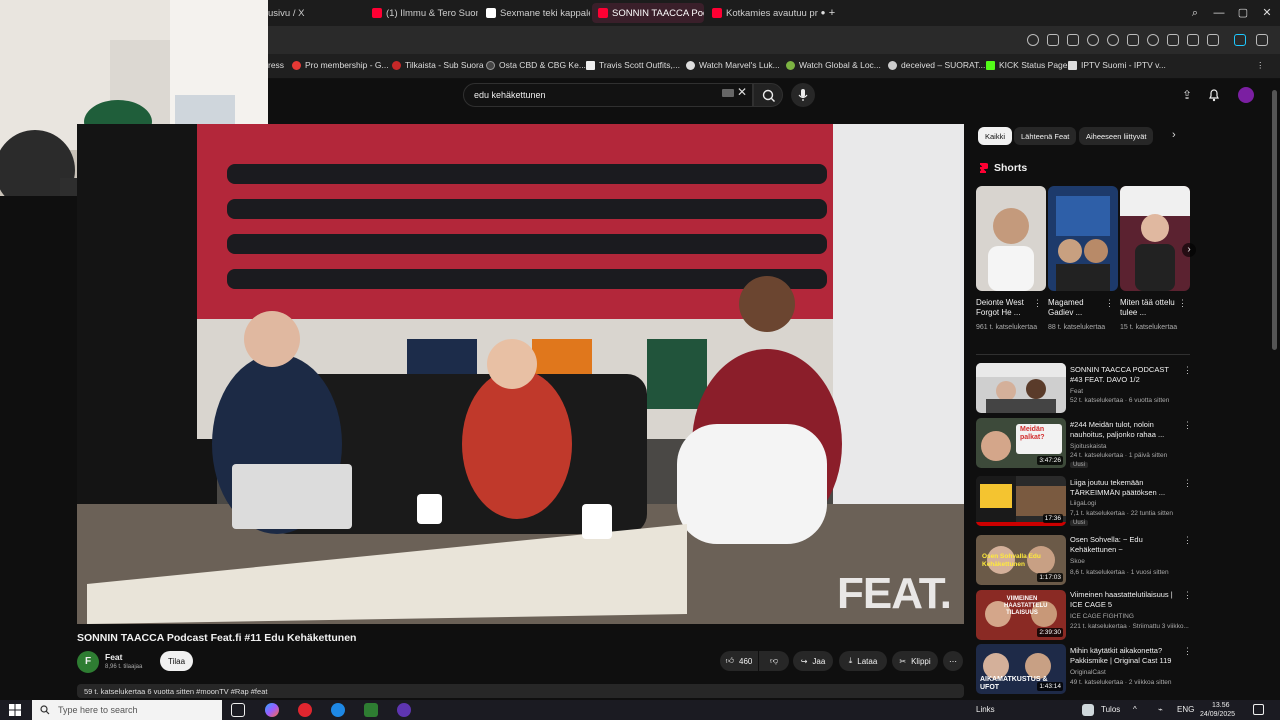 The image size is (1280, 720). What do you see at coordinates (113, 657) in the screenshot?
I see `channel-name: Feat` at bounding box center [113, 657].